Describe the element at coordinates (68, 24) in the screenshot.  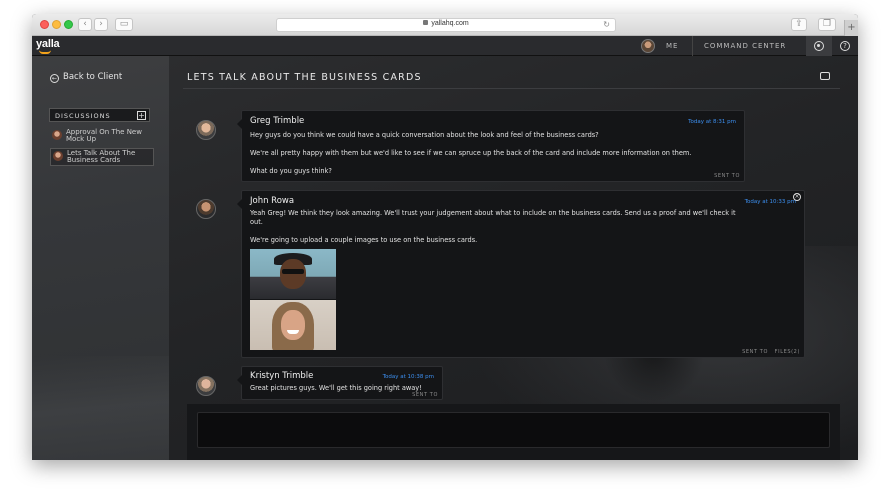
I see `zoom-window-button` at that location.